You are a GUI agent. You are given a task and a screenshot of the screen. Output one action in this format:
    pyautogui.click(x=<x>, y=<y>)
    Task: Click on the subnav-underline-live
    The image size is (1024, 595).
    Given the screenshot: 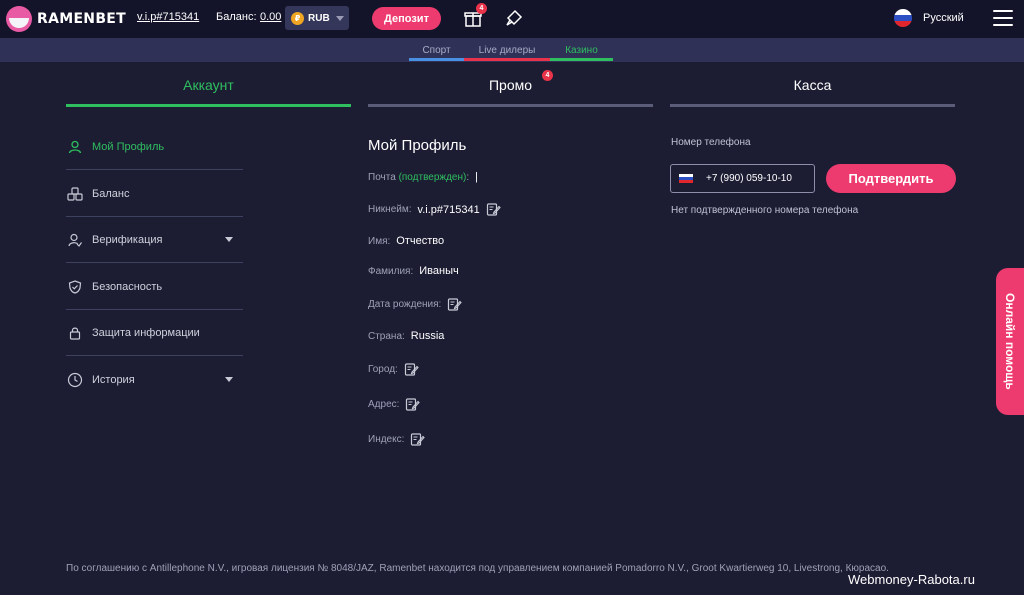 What is the action you would take?
    pyautogui.click(x=507, y=59)
    